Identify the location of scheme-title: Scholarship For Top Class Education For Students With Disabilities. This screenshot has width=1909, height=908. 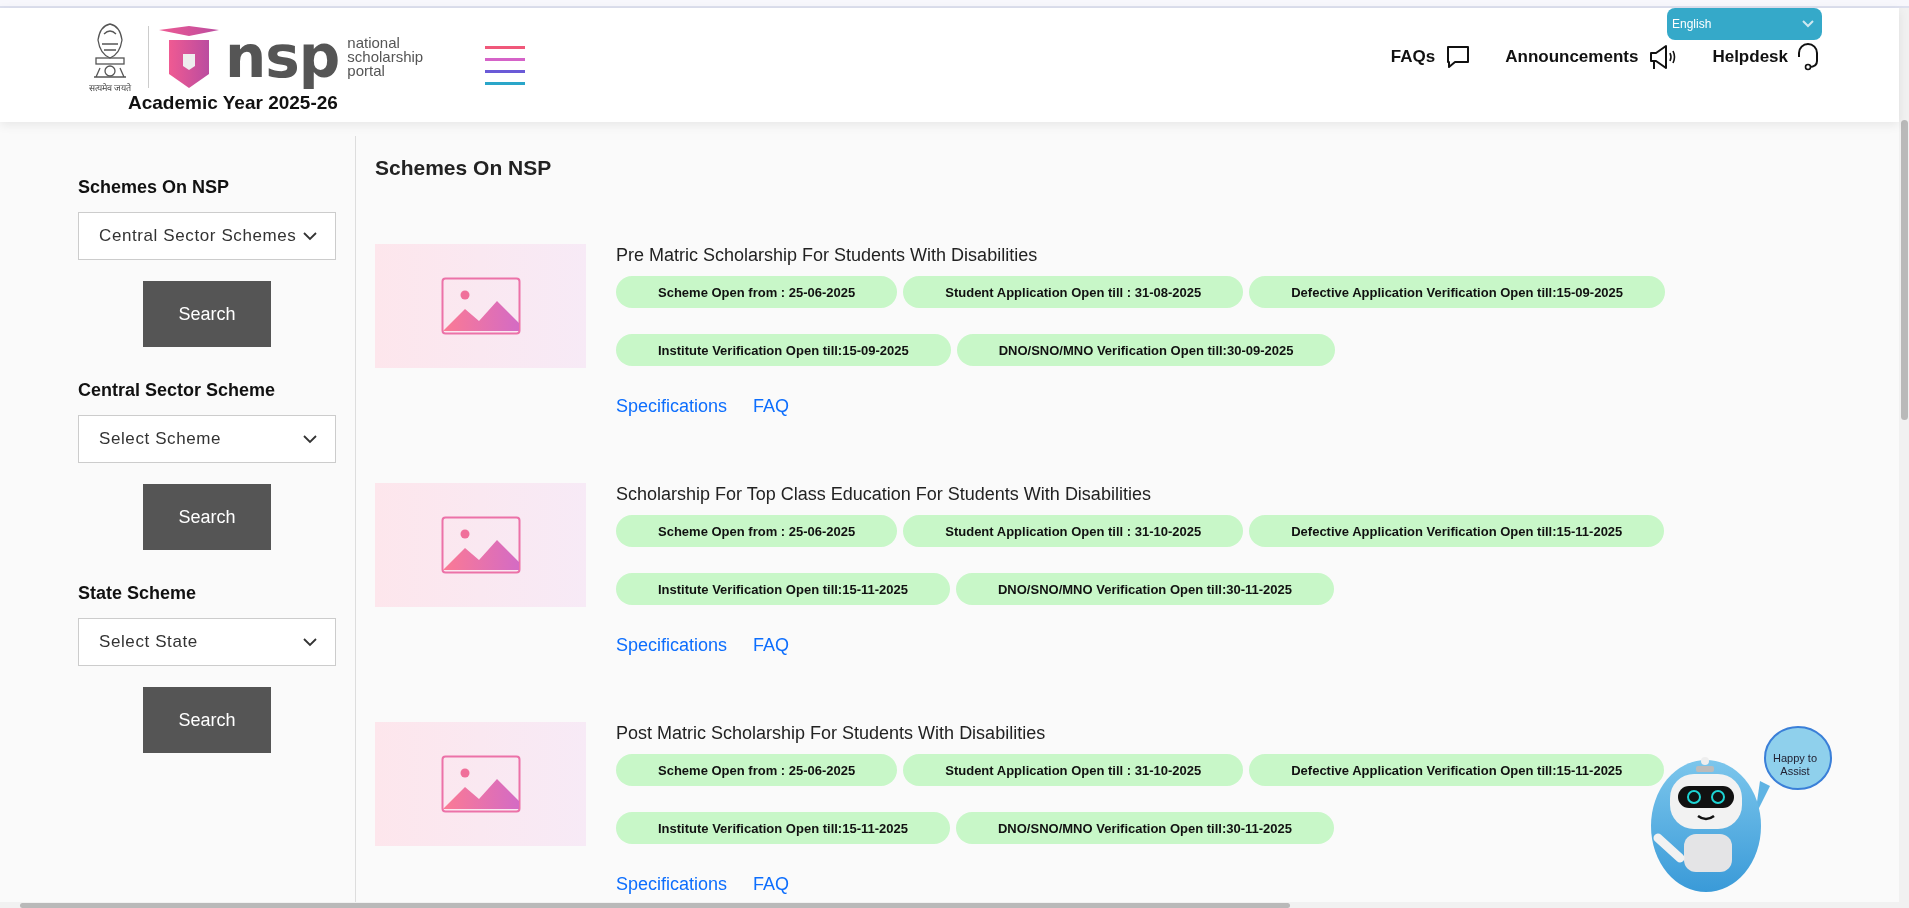
(884, 494).